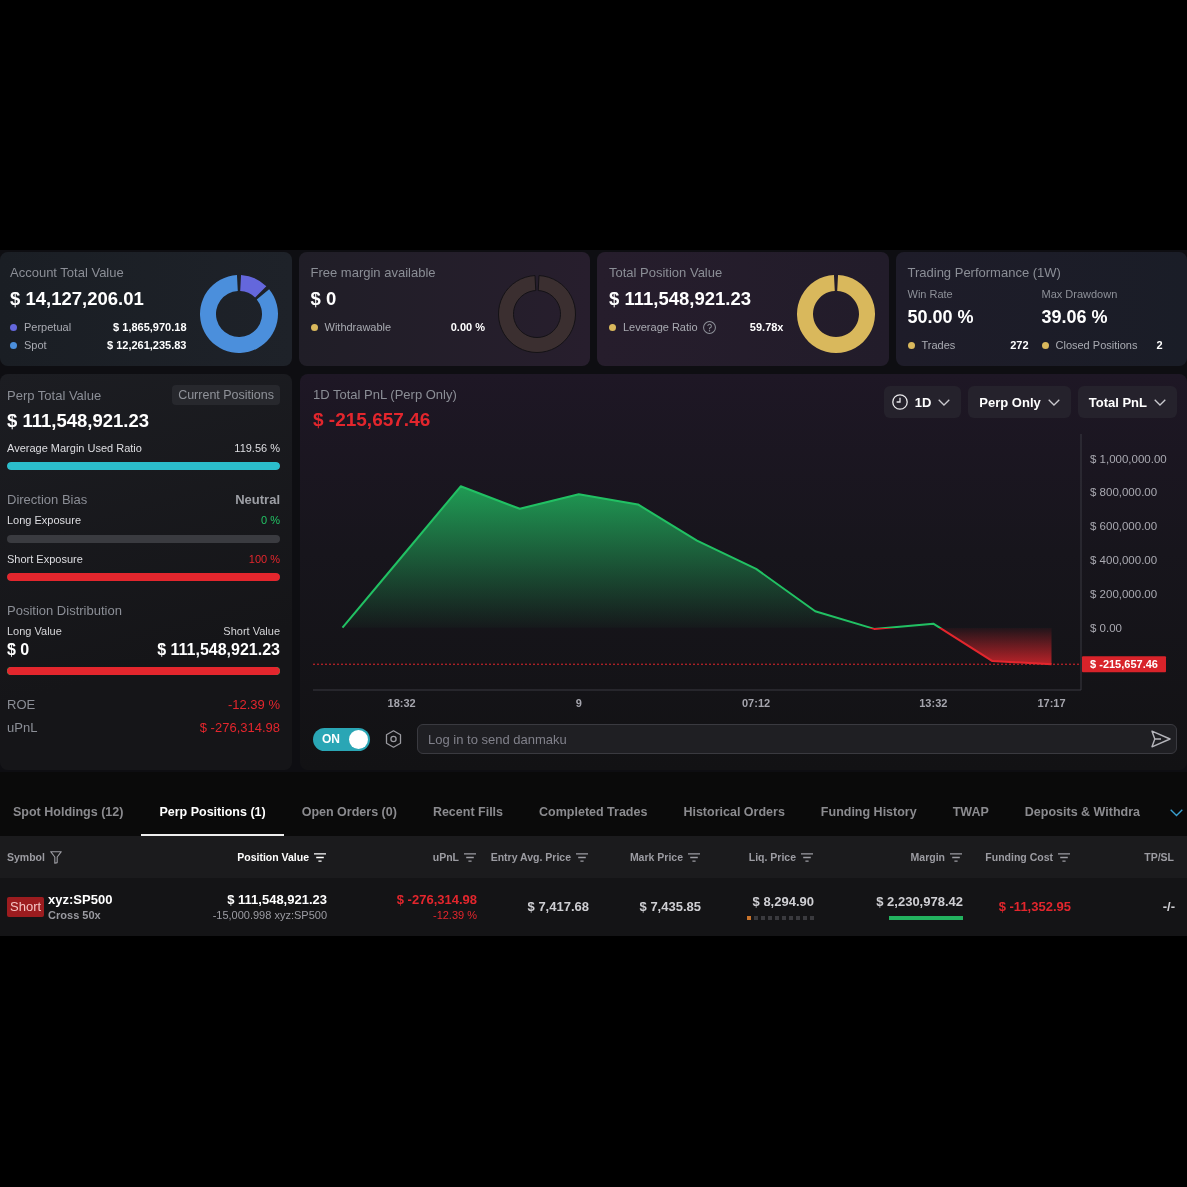 This screenshot has height=1187, width=1187. Describe the element at coordinates (253, 704) in the screenshot. I see `stat-value: -12.39 %` at that location.